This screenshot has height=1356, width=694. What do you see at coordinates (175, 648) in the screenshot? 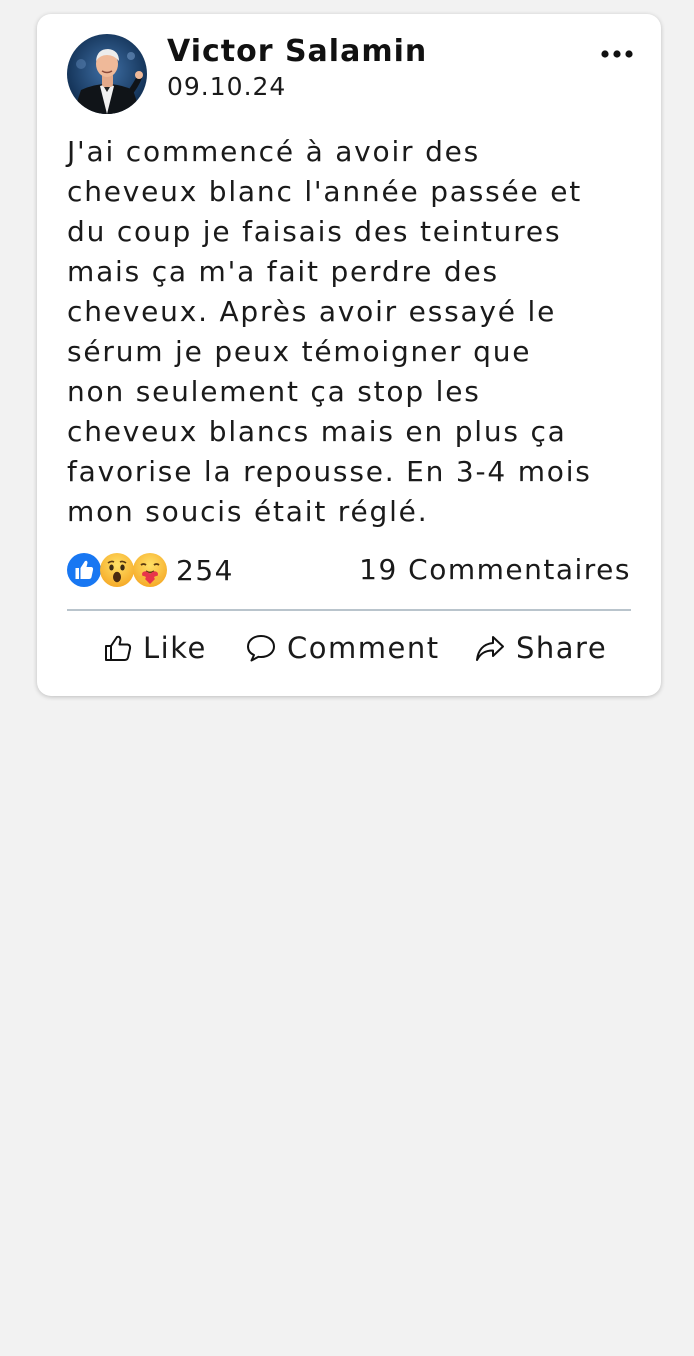
I see `like-button-label: Like` at bounding box center [175, 648].